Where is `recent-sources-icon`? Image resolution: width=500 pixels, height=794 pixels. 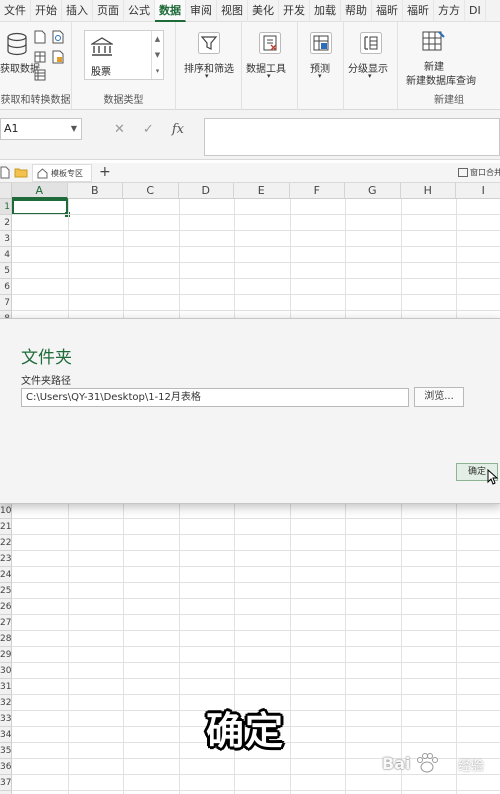
recent-sources-icon is located at coordinates (58, 57).